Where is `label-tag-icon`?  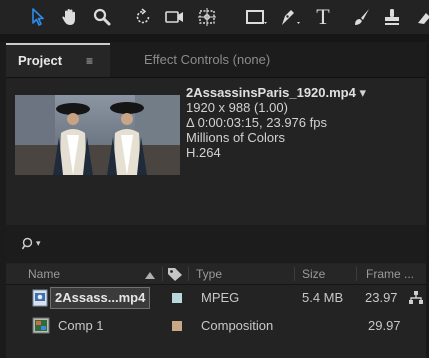
label-tag-icon is located at coordinates (175, 275).